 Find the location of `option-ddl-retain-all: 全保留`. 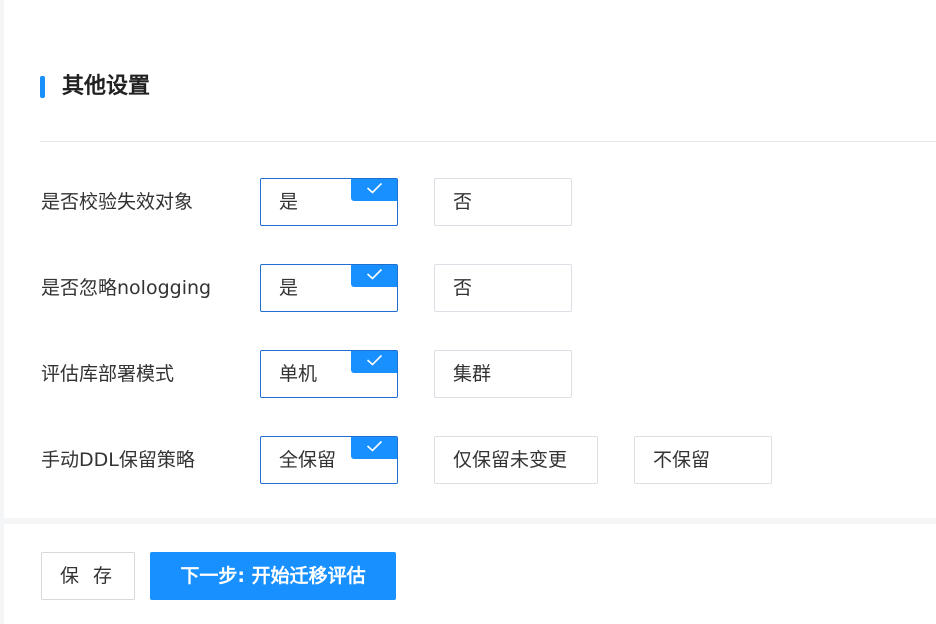

option-ddl-retain-all: 全保留 is located at coordinates (329, 460).